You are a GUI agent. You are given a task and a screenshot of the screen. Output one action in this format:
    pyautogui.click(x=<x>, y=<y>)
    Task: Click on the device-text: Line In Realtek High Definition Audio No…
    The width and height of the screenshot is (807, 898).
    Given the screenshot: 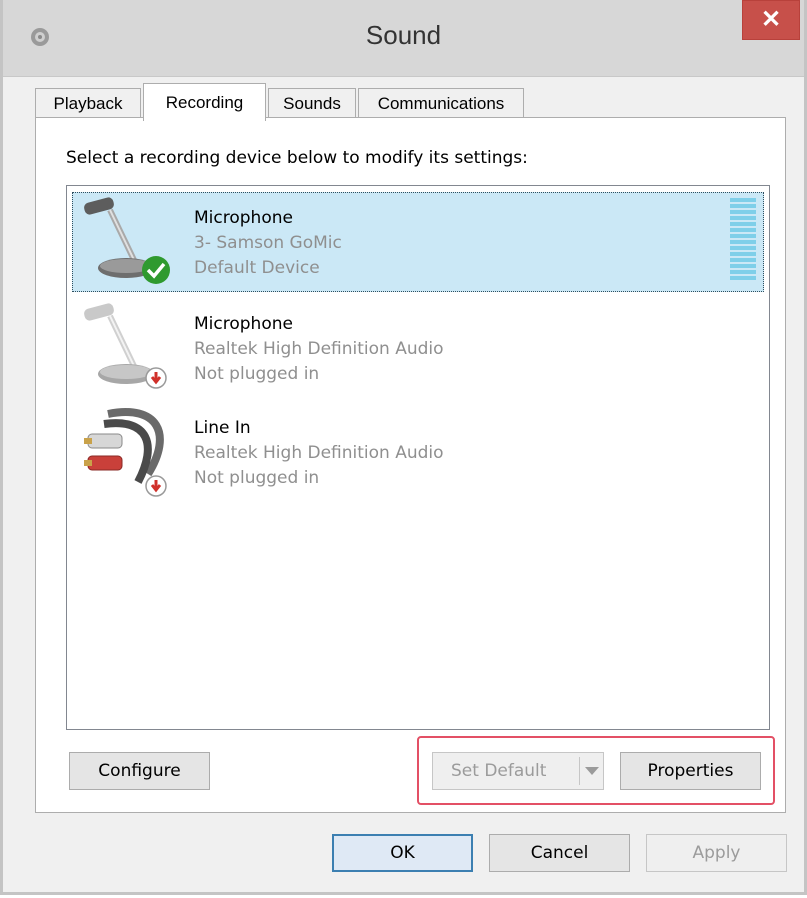 What is the action you would take?
    pyautogui.click(x=319, y=453)
    